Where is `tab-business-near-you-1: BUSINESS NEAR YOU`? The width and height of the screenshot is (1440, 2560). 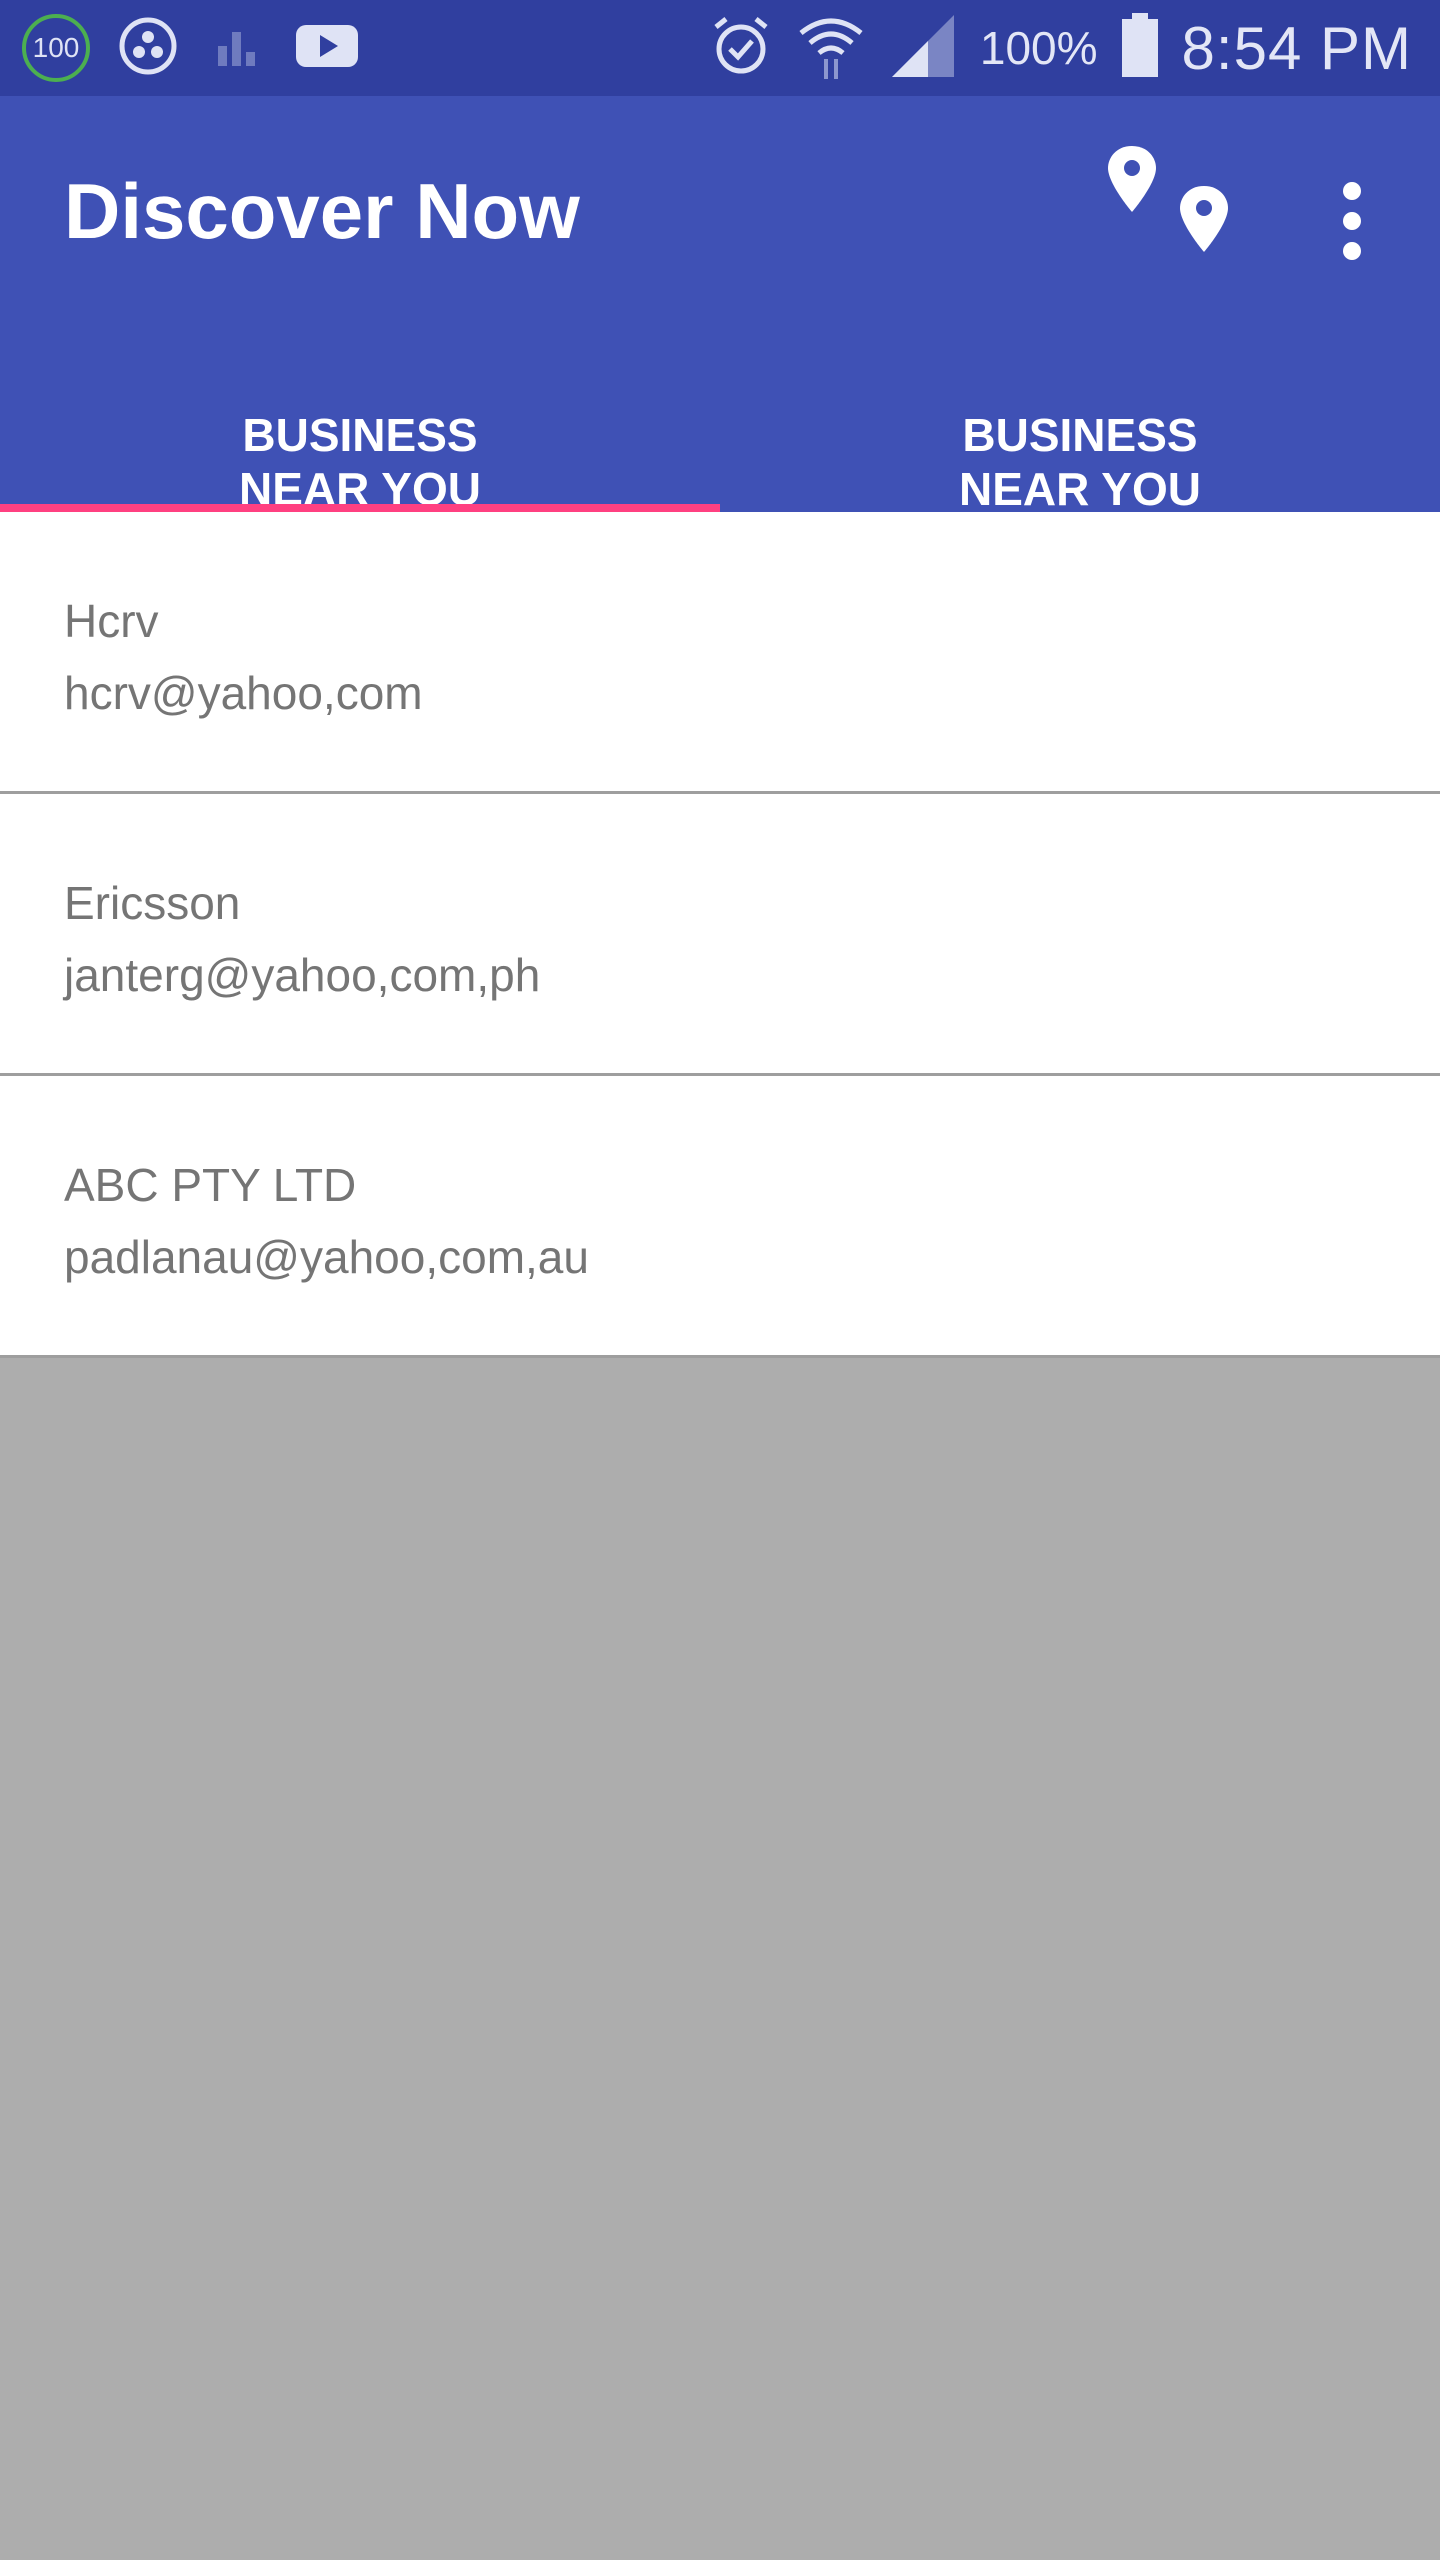
tab-business-near-you-1: BUSINESS NEAR YOU is located at coordinates (360, 430).